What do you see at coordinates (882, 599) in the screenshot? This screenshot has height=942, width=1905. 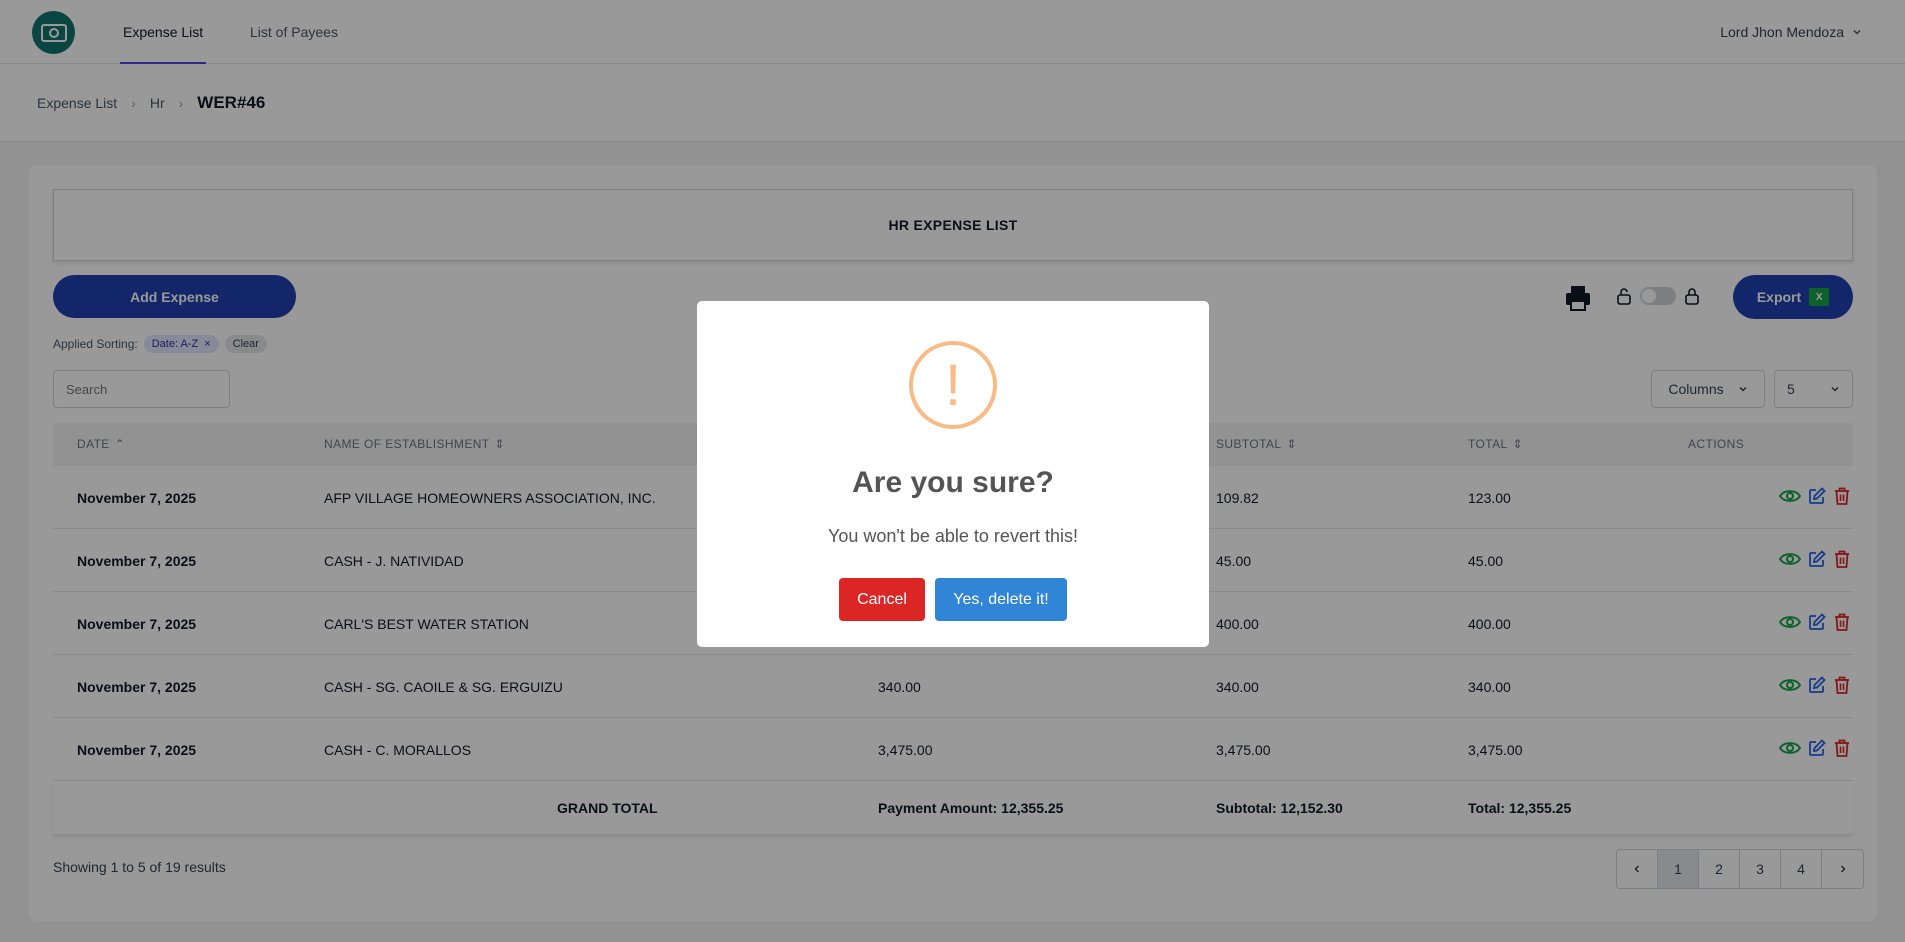 I see `cancel-button: Cancel` at bounding box center [882, 599].